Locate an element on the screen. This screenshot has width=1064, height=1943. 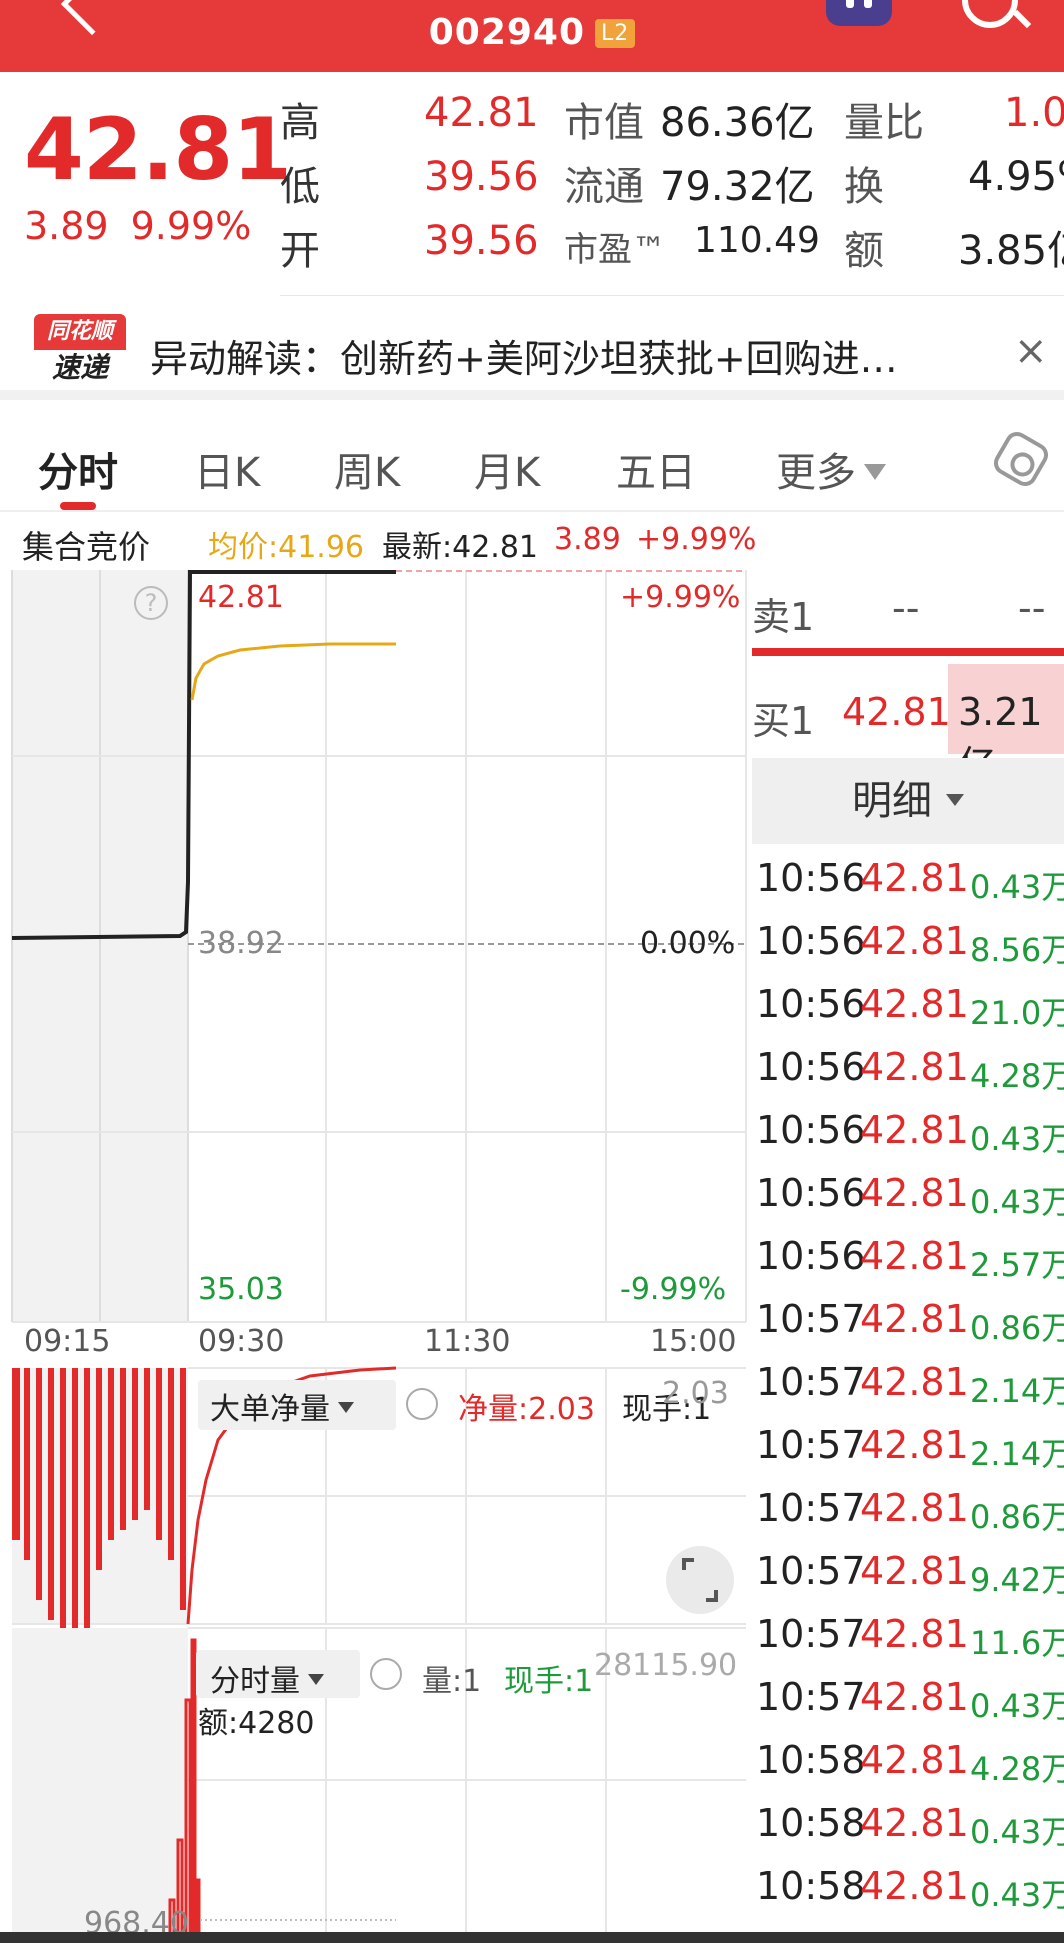
sell-level-1: 卖1 -- -- is located at coordinates (908, 608).